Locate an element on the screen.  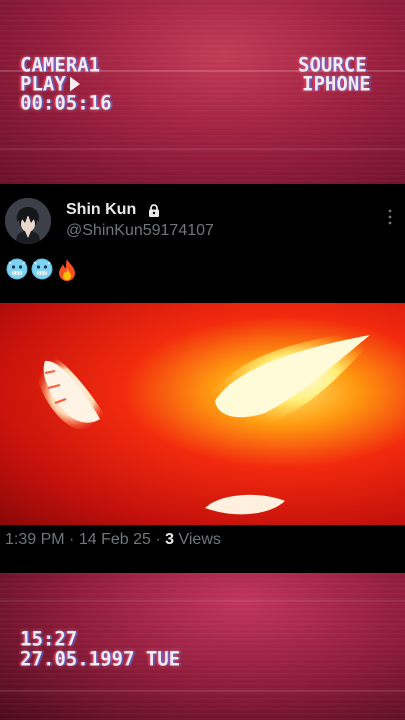
osd-source-device: IPHONE is located at coordinates (336, 84).